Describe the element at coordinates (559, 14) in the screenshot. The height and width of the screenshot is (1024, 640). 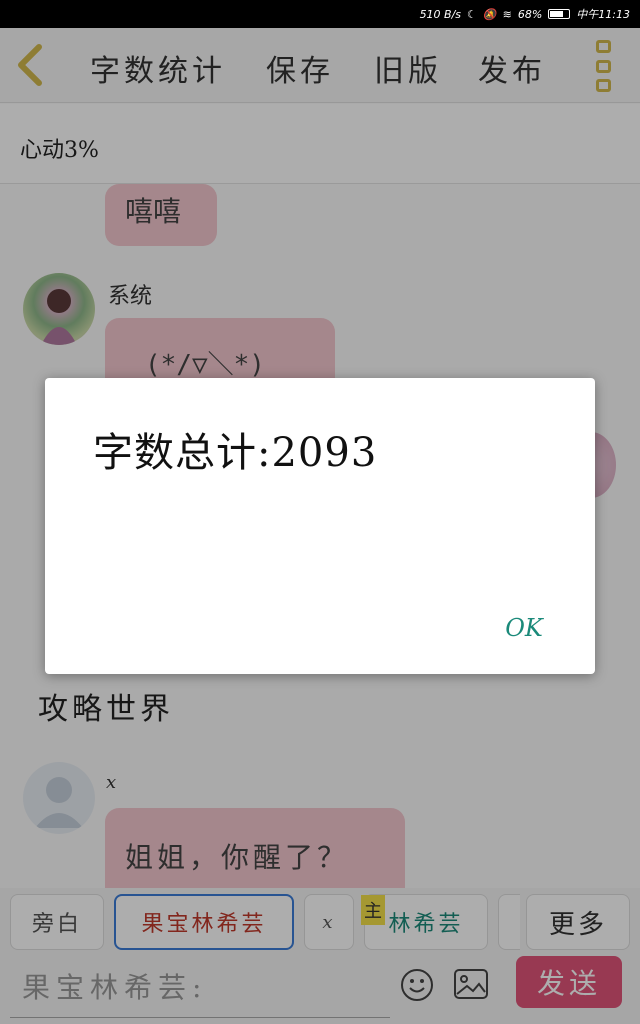
I see `battery-icon` at that location.